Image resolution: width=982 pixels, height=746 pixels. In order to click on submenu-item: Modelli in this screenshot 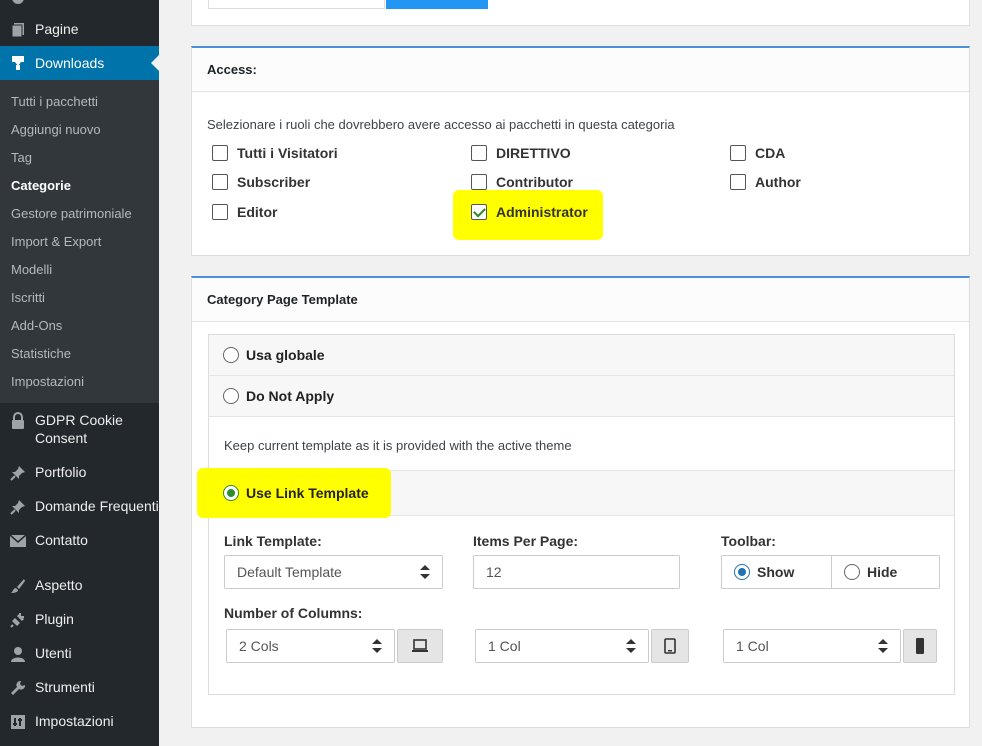, I will do `click(31, 269)`.